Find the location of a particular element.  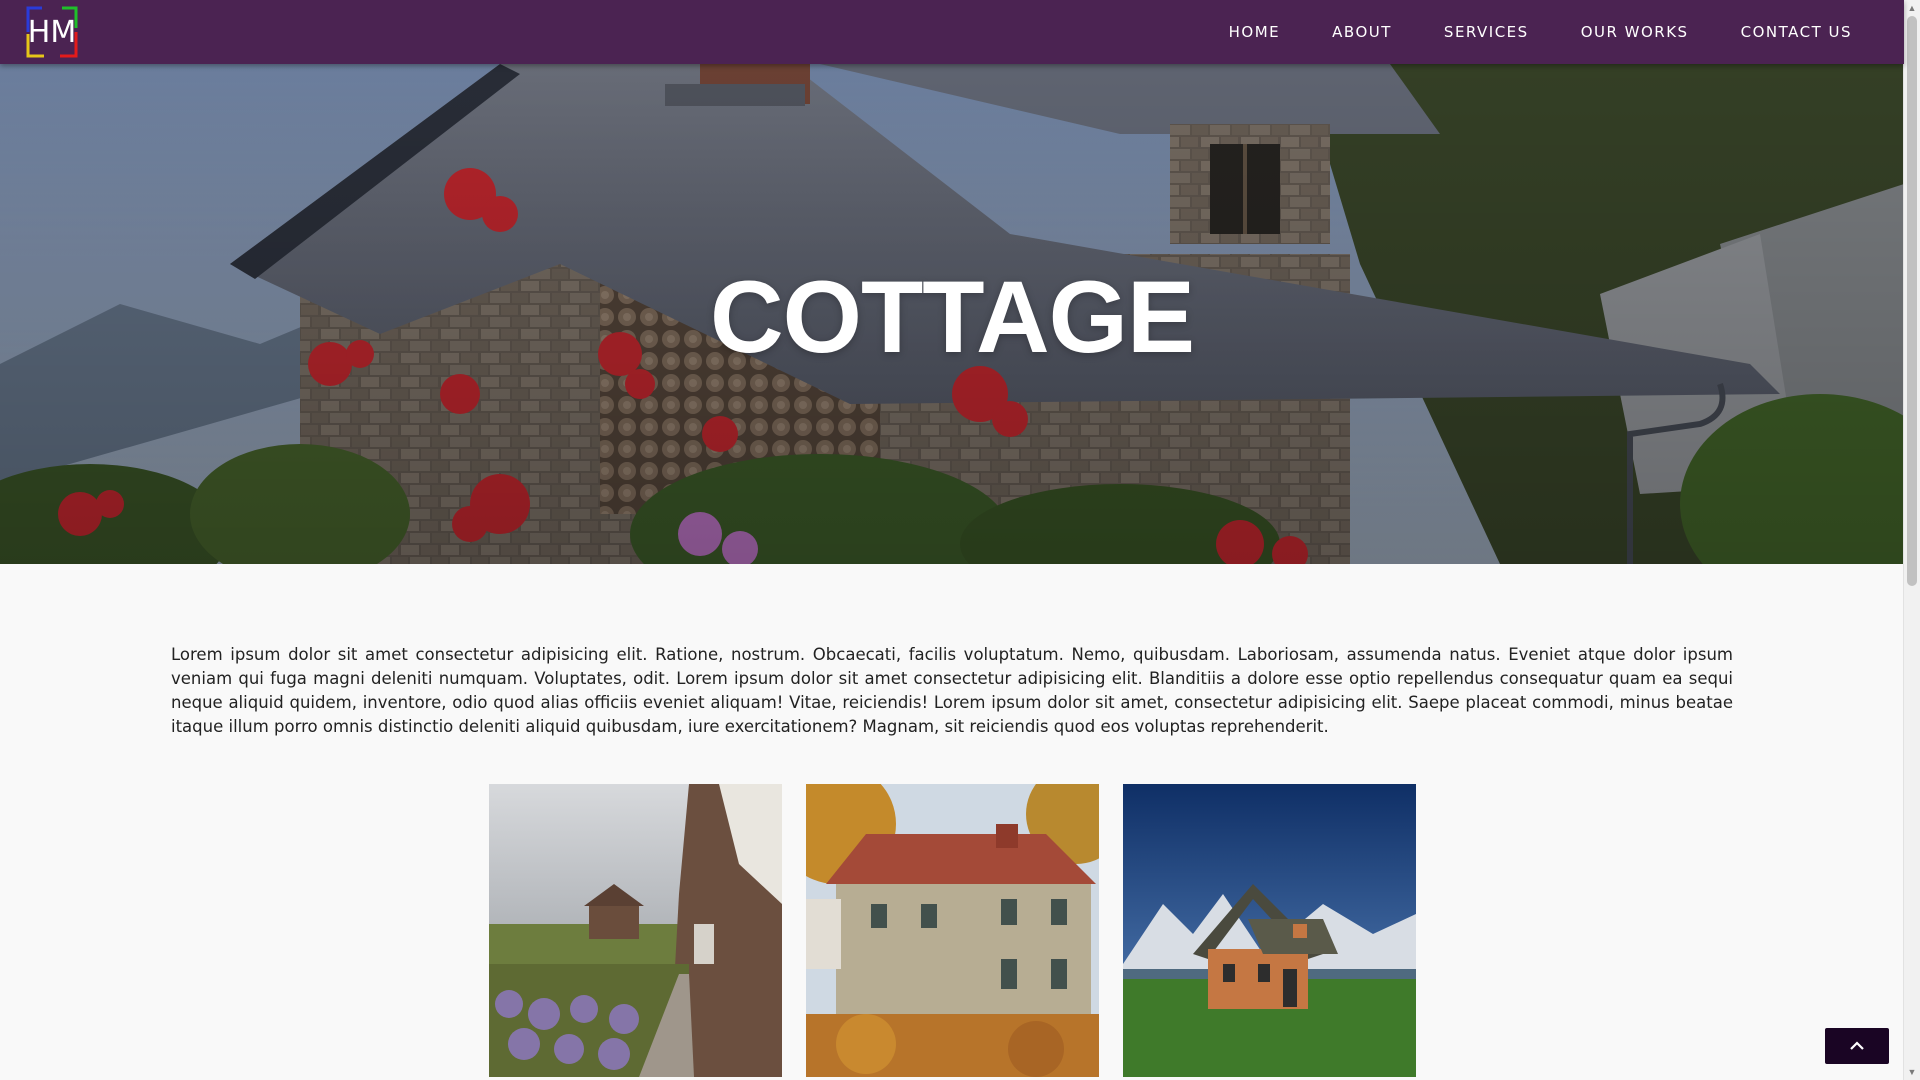

back-to-top-button is located at coordinates (1857, 1046).